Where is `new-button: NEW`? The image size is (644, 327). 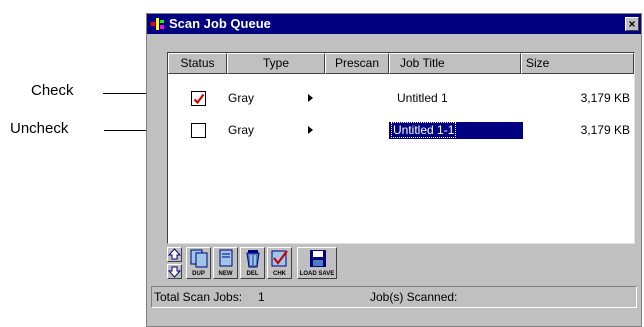 new-button: NEW is located at coordinates (225, 263).